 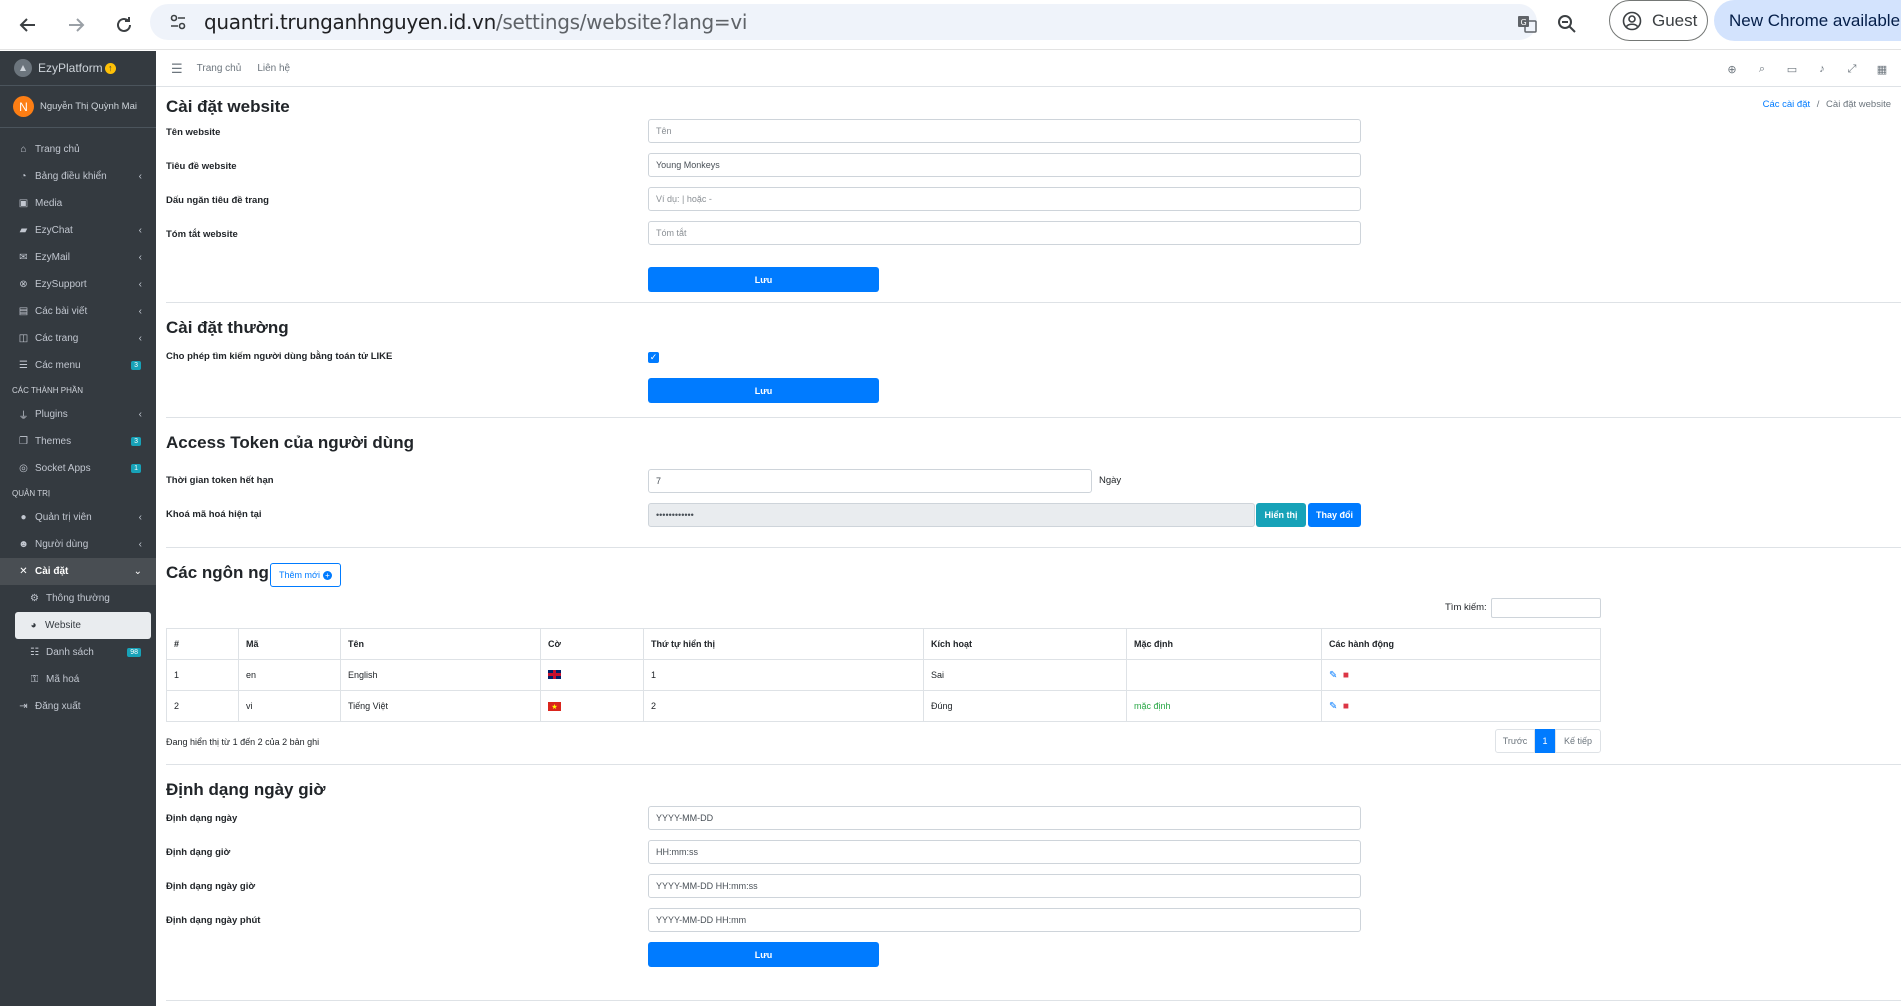 What do you see at coordinates (1527, 24) in the screenshot?
I see `translate-icon: G` at bounding box center [1527, 24].